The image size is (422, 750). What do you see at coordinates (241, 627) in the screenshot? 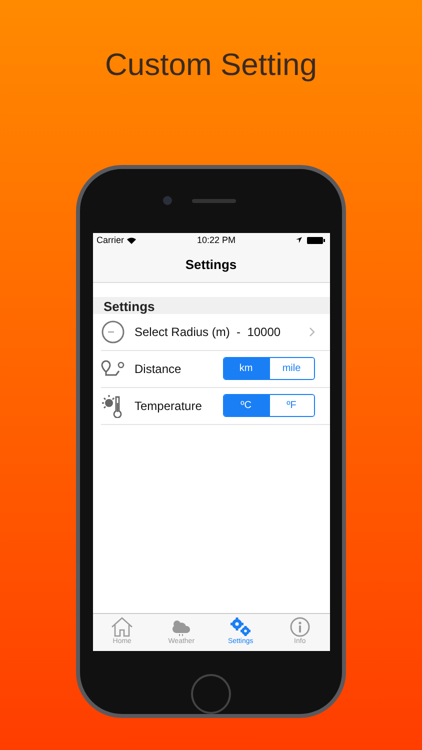
I see `gears-icon` at bounding box center [241, 627].